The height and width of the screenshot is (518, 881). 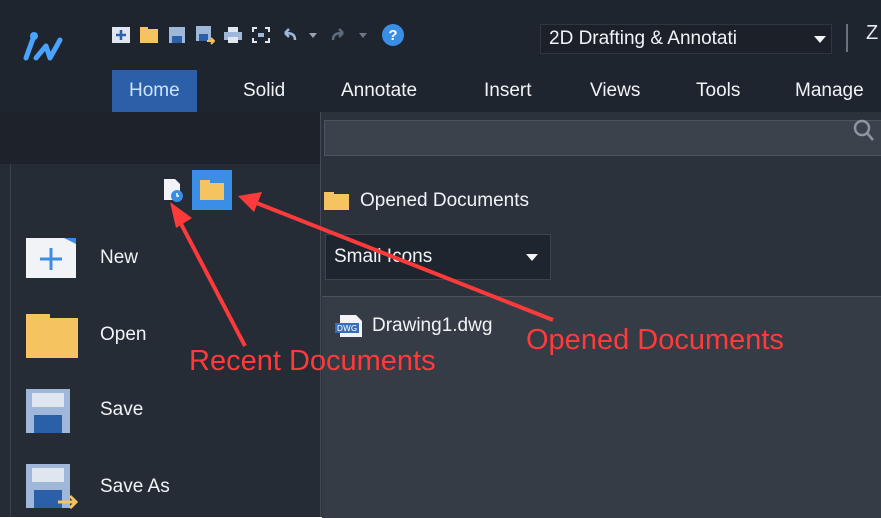 I want to click on folder-icon, so click(x=336, y=201).